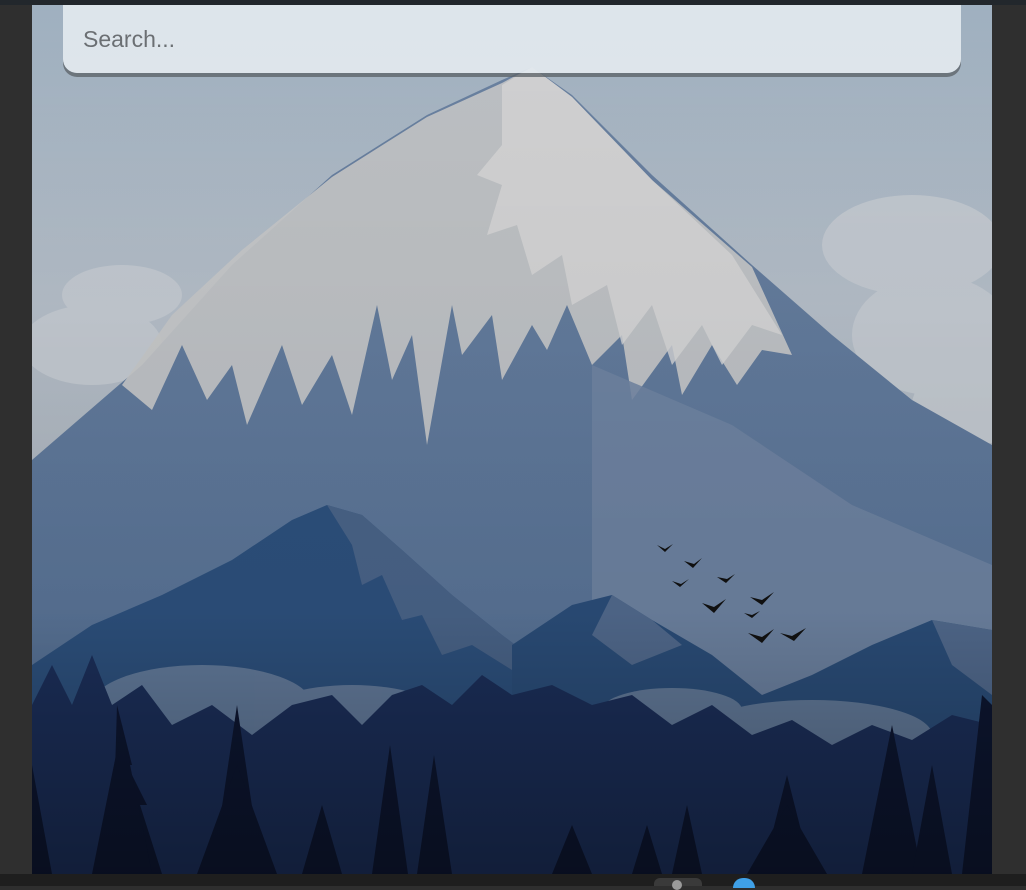  I want to click on browser-icon, so click(744, 883).